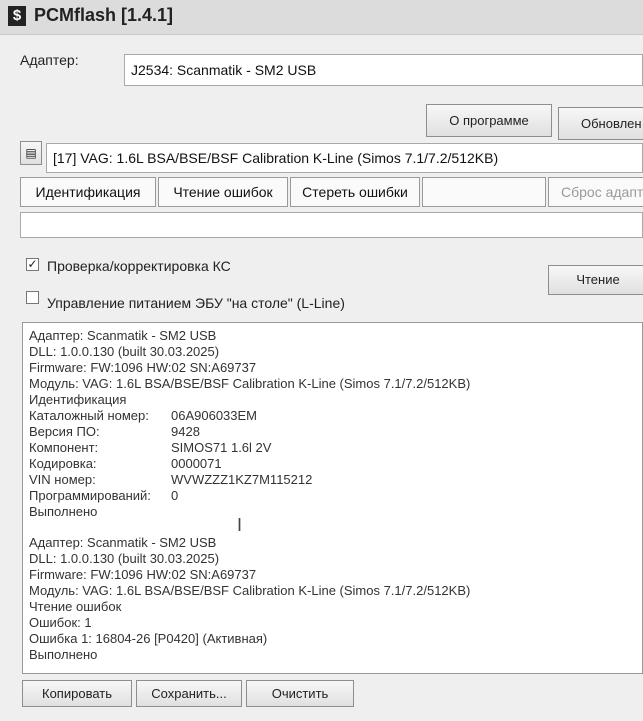 This screenshot has height=721, width=643. Describe the element at coordinates (32, 264) in the screenshot. I see `checksum-checkbox: ✓` at that location.